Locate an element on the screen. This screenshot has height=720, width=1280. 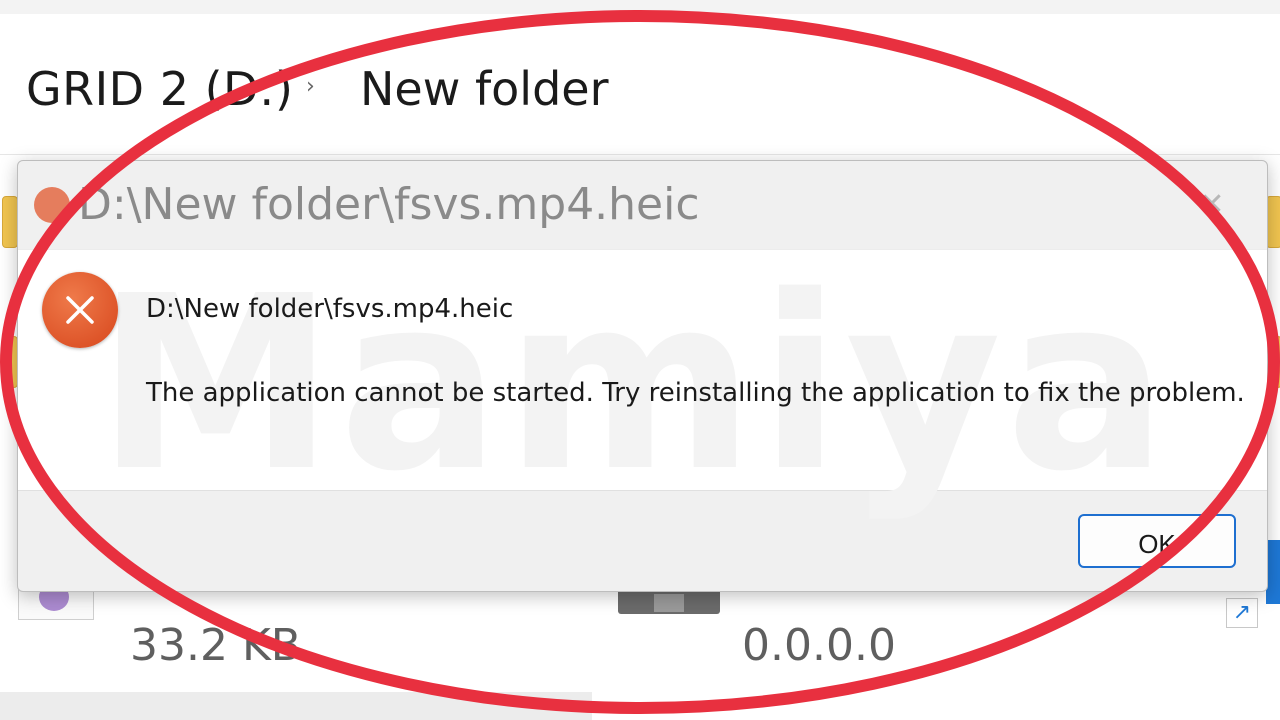
error-file-path: D:\New folder\fsvs.mp4.heic is located at coordinates (330, 309).